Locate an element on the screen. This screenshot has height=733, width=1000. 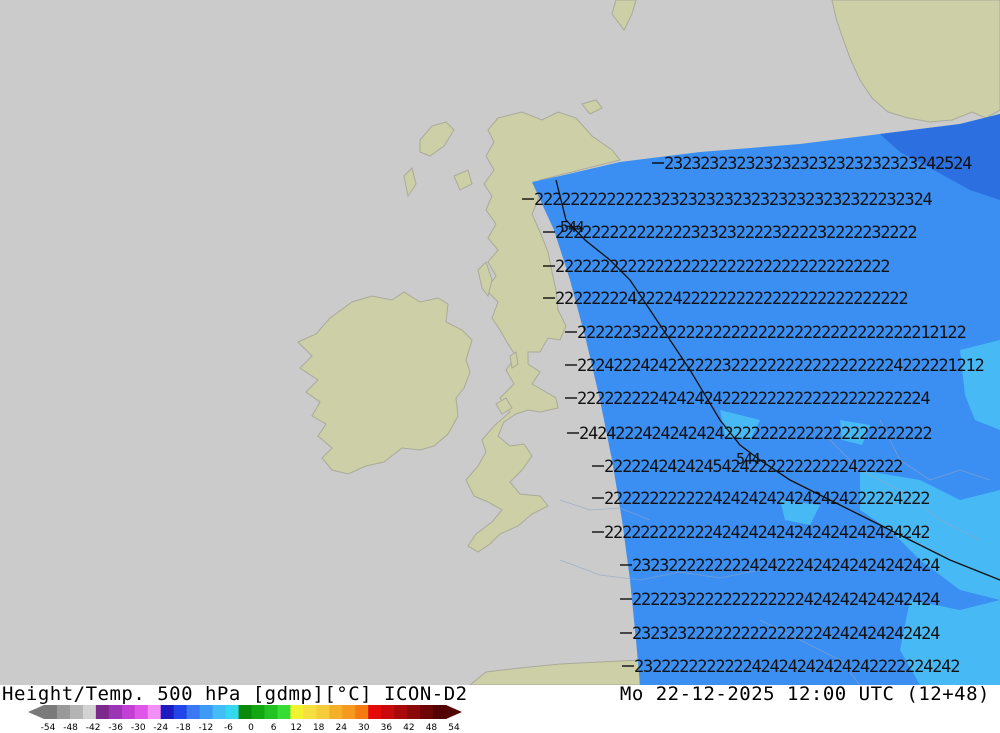
legend-tick-label: 42 is located at coordinates (408, 728).